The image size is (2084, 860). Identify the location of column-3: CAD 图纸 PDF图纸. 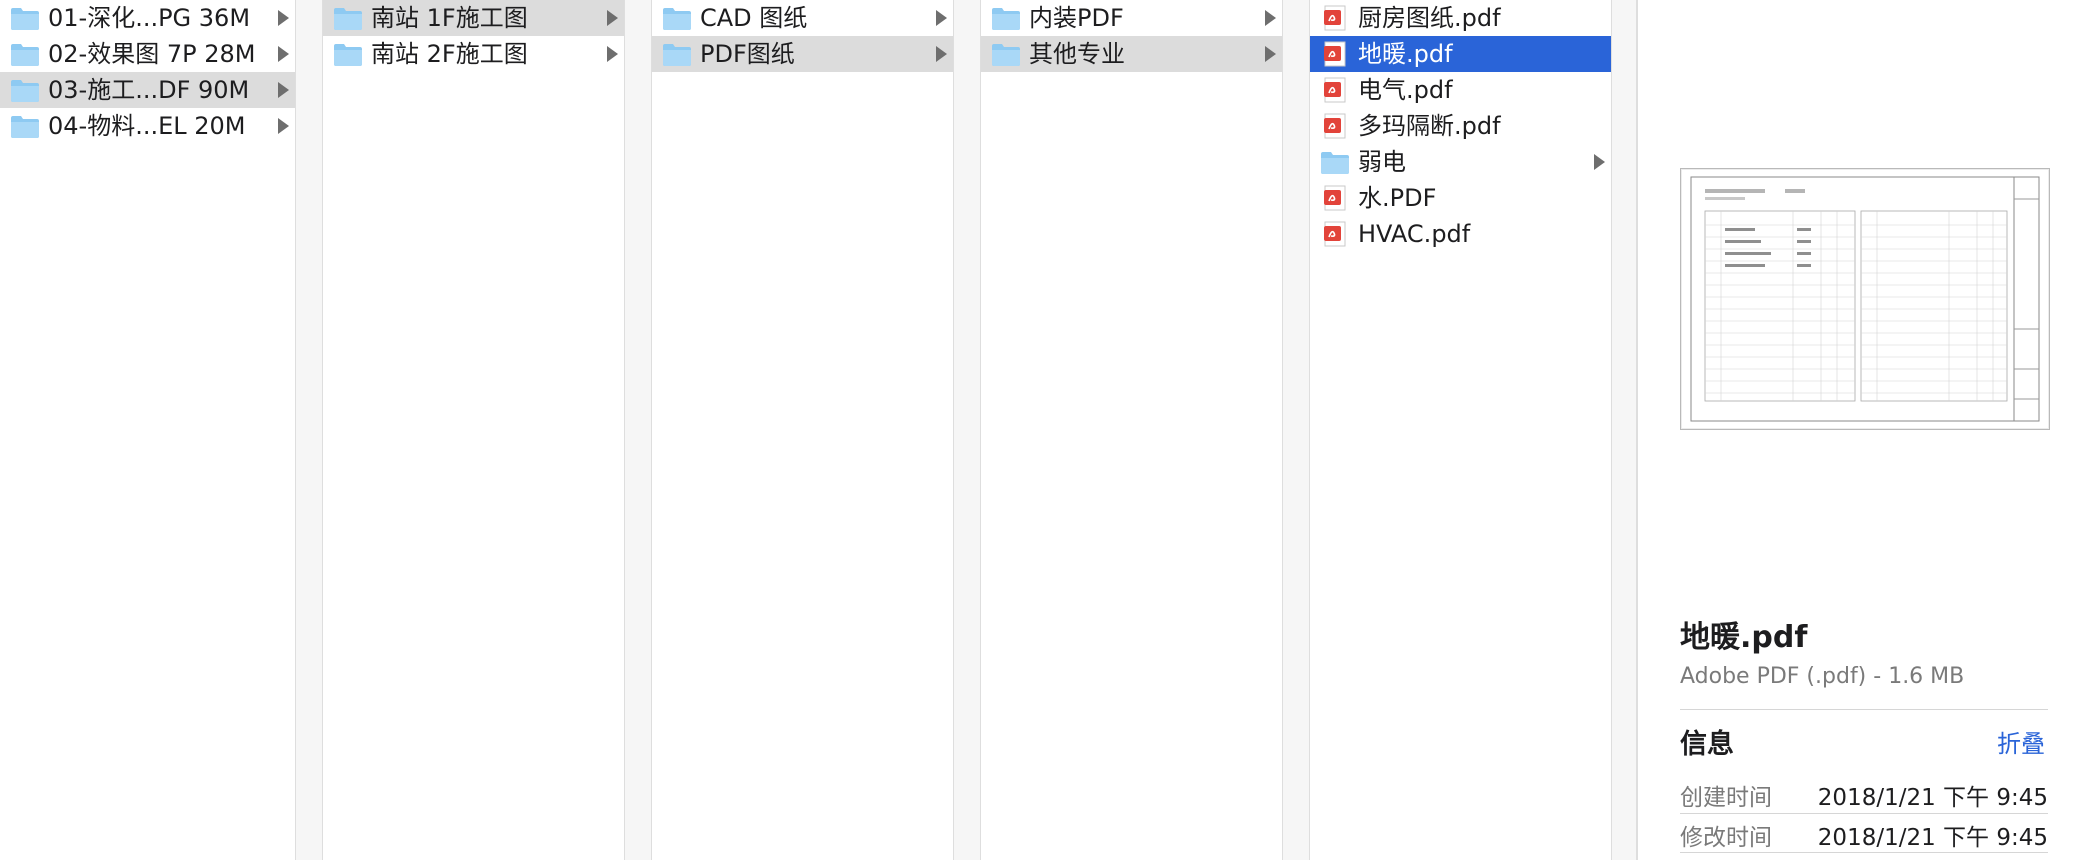
(802, 430).